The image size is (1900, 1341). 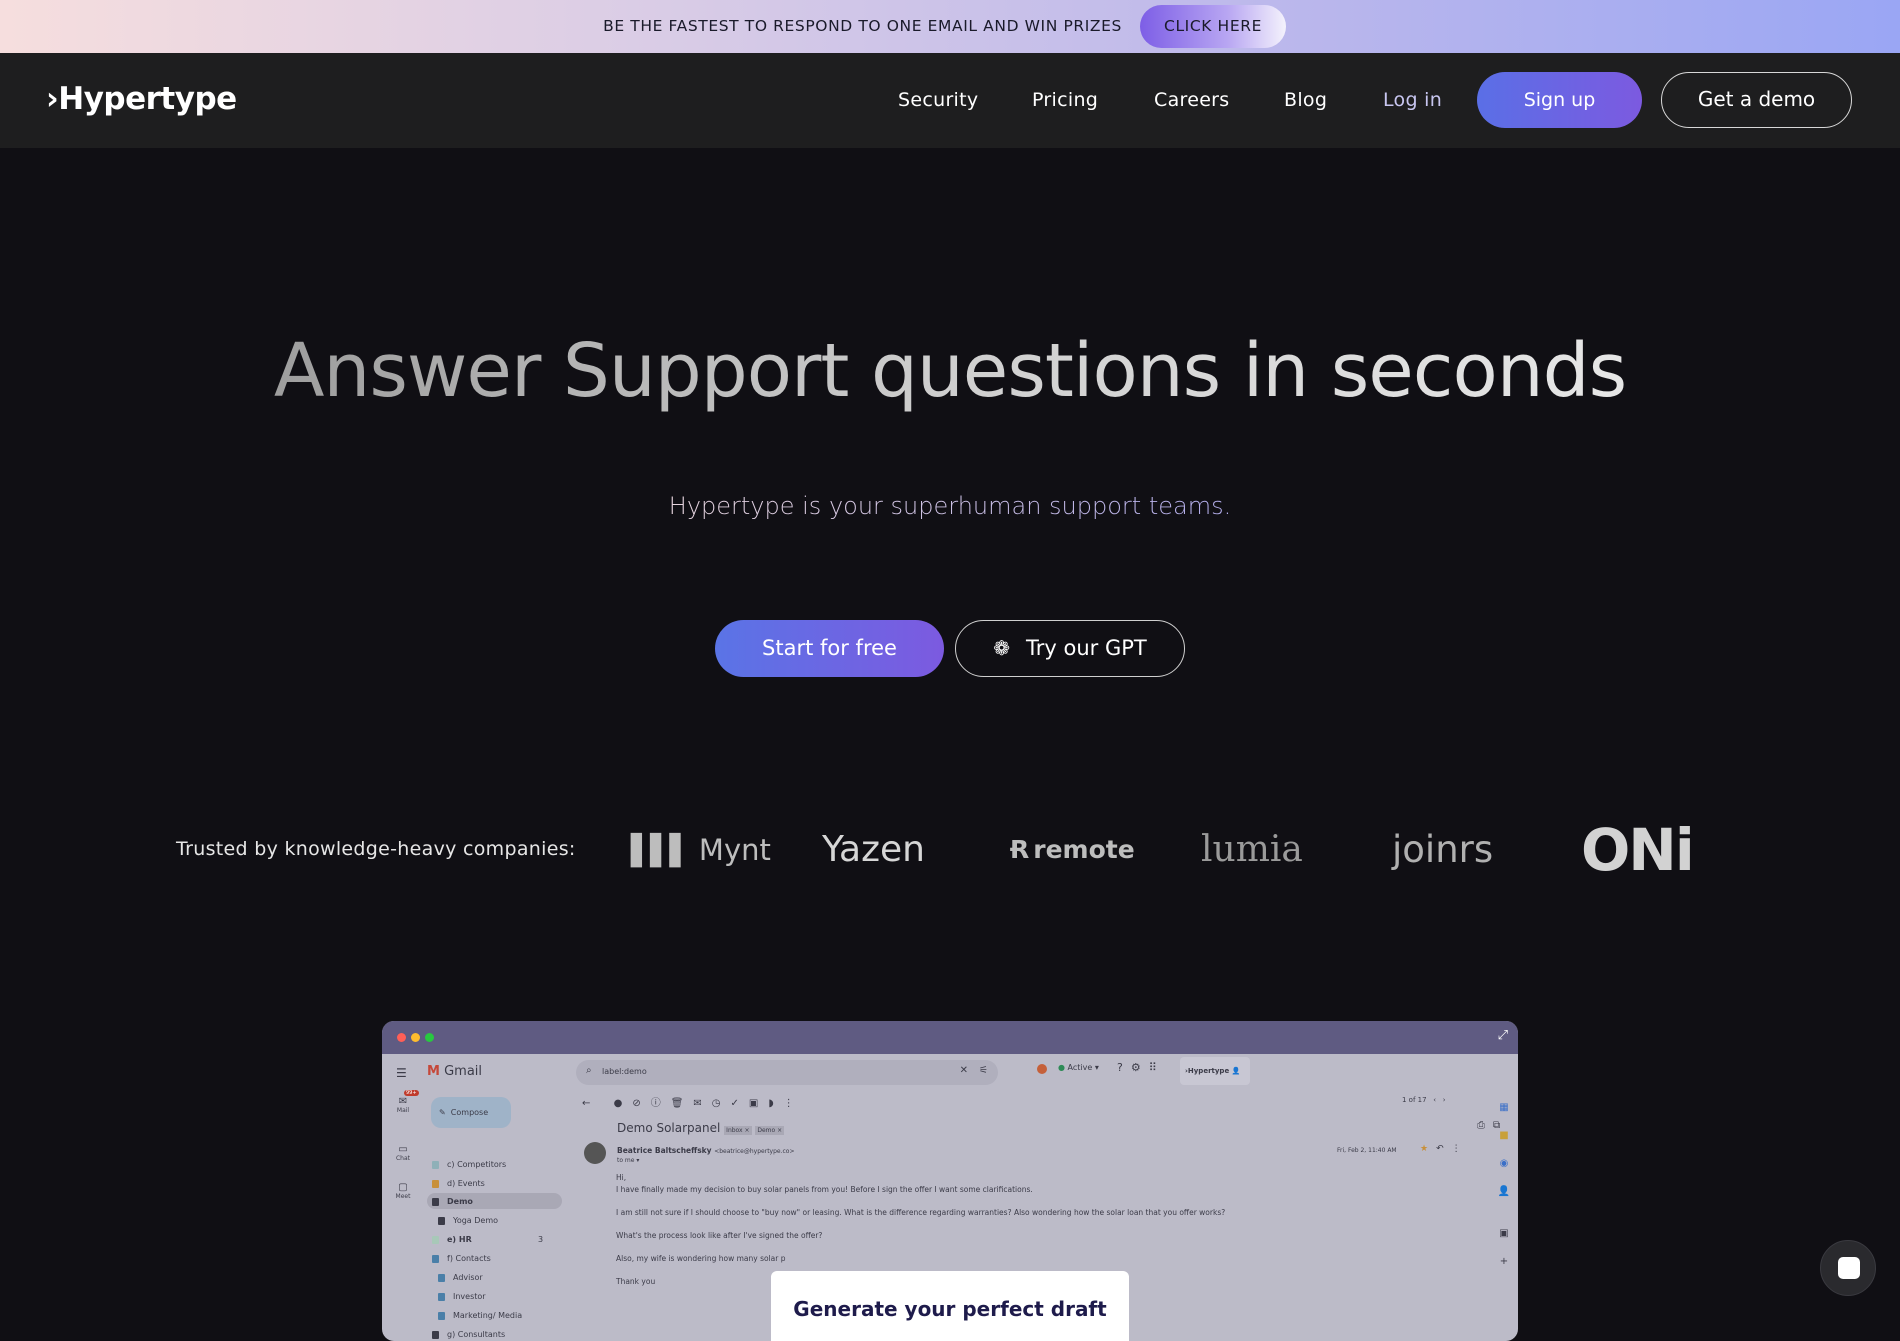 I want to click on back-icon: ←, so click(x=591, y=1103).